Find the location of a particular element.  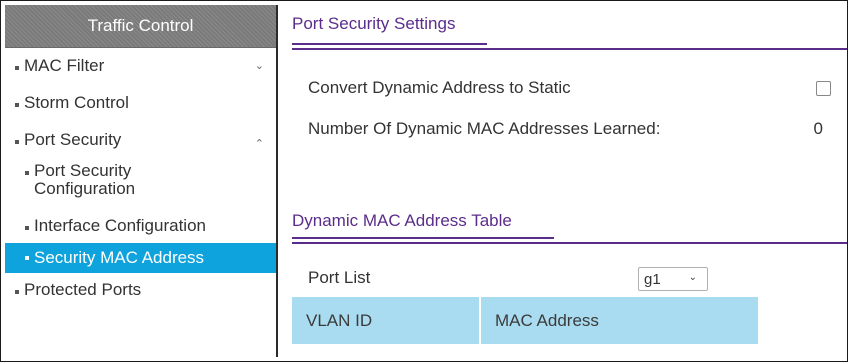

dynamic-mac-table-section: Dynamic MAC Address Table is located at coordinates (569, 222).